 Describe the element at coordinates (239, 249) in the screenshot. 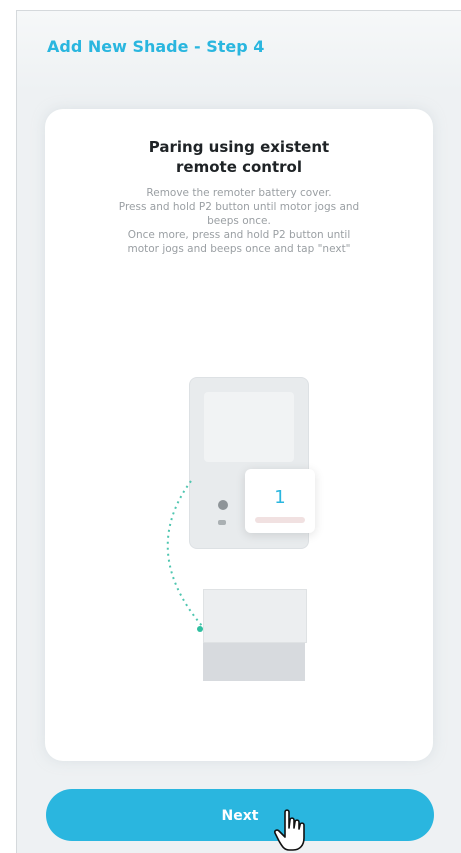

I see `description-line-5: motor jogs and beeps once and tap "next"` at that location.